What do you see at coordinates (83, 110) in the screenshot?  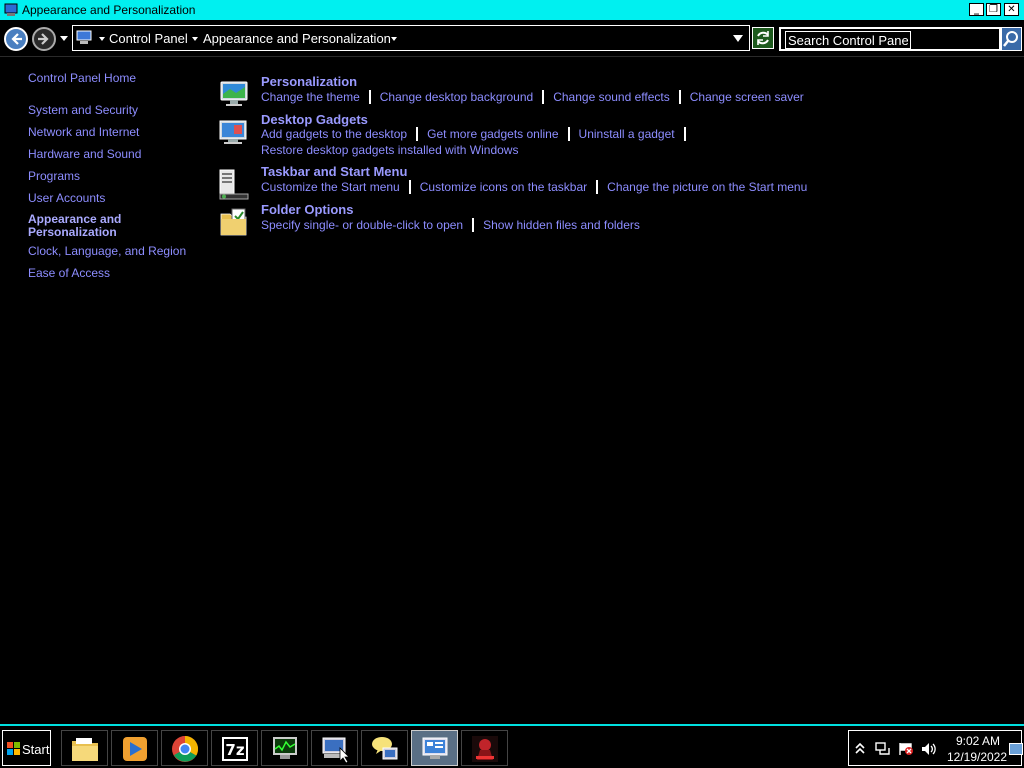 I see `nav-system-and-security: System and Security` at bounding box center [83, 110].